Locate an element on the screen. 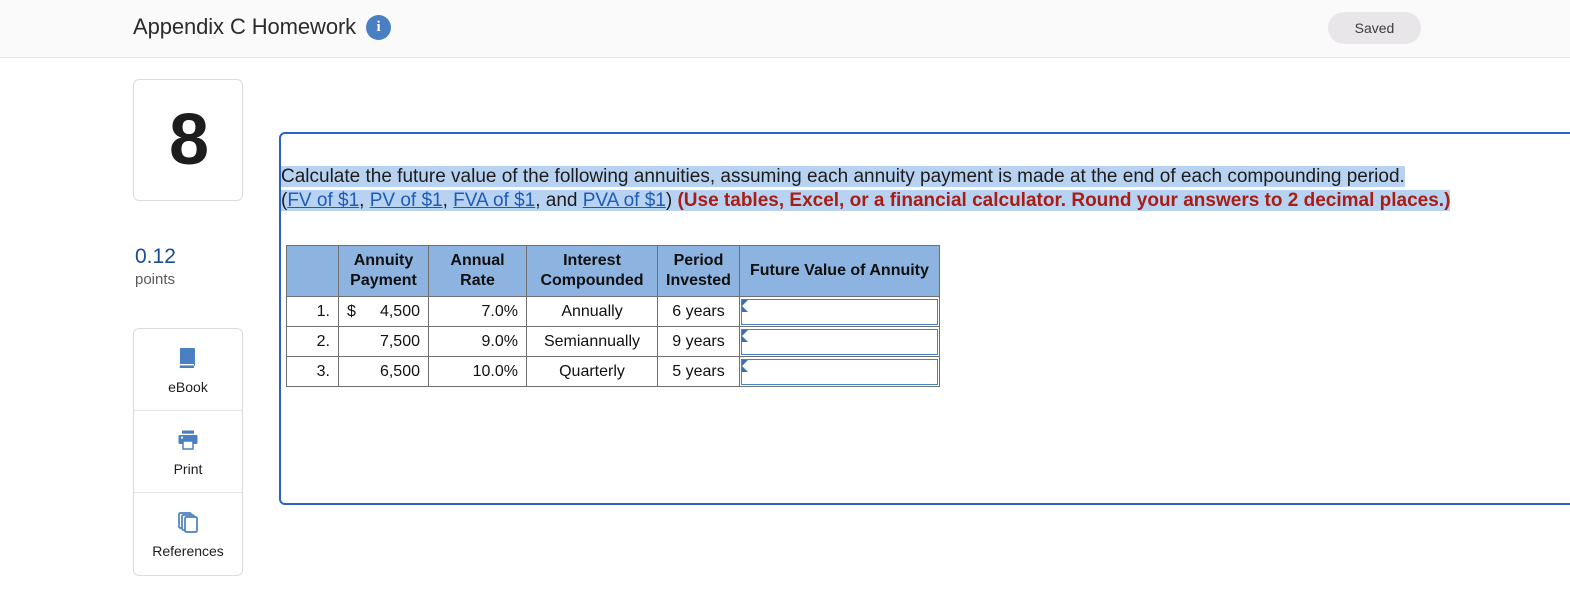 This screenshot has height=591, width=1570. col-header-annuity-payment: Annuity Payment is located at coordinates (383, 271).